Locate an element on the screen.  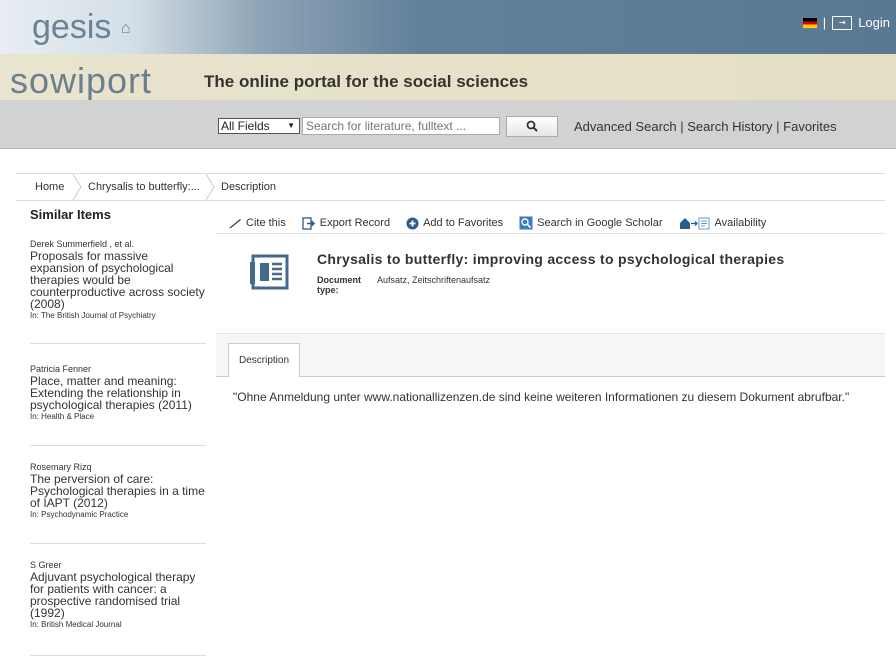
similar-item-source: In: Psychodynamic Practice is located at coordinates (79, 514).